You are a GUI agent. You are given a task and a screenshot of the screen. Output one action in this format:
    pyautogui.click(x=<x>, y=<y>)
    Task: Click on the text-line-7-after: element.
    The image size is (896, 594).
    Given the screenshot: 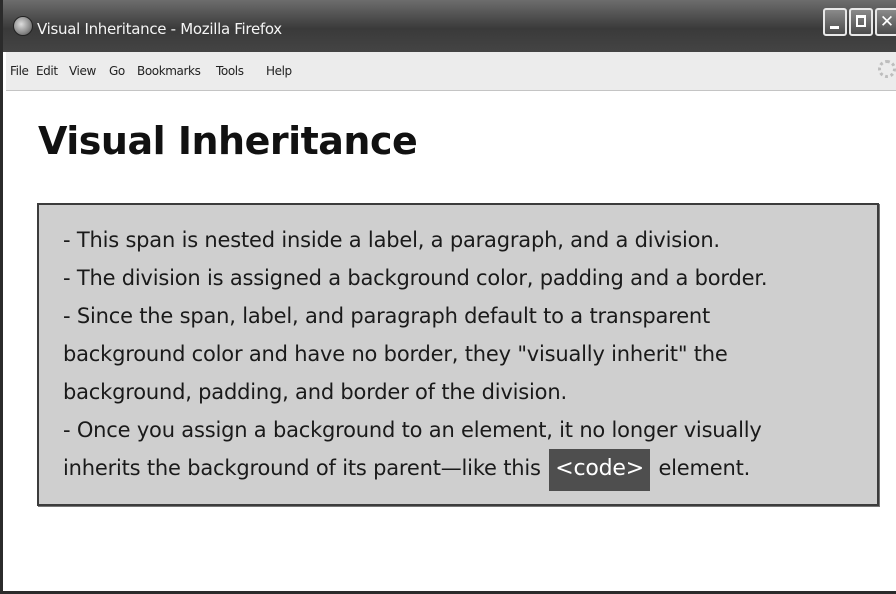 What is the action you would take?
    pyautogui.click(x=704, y=468)
    